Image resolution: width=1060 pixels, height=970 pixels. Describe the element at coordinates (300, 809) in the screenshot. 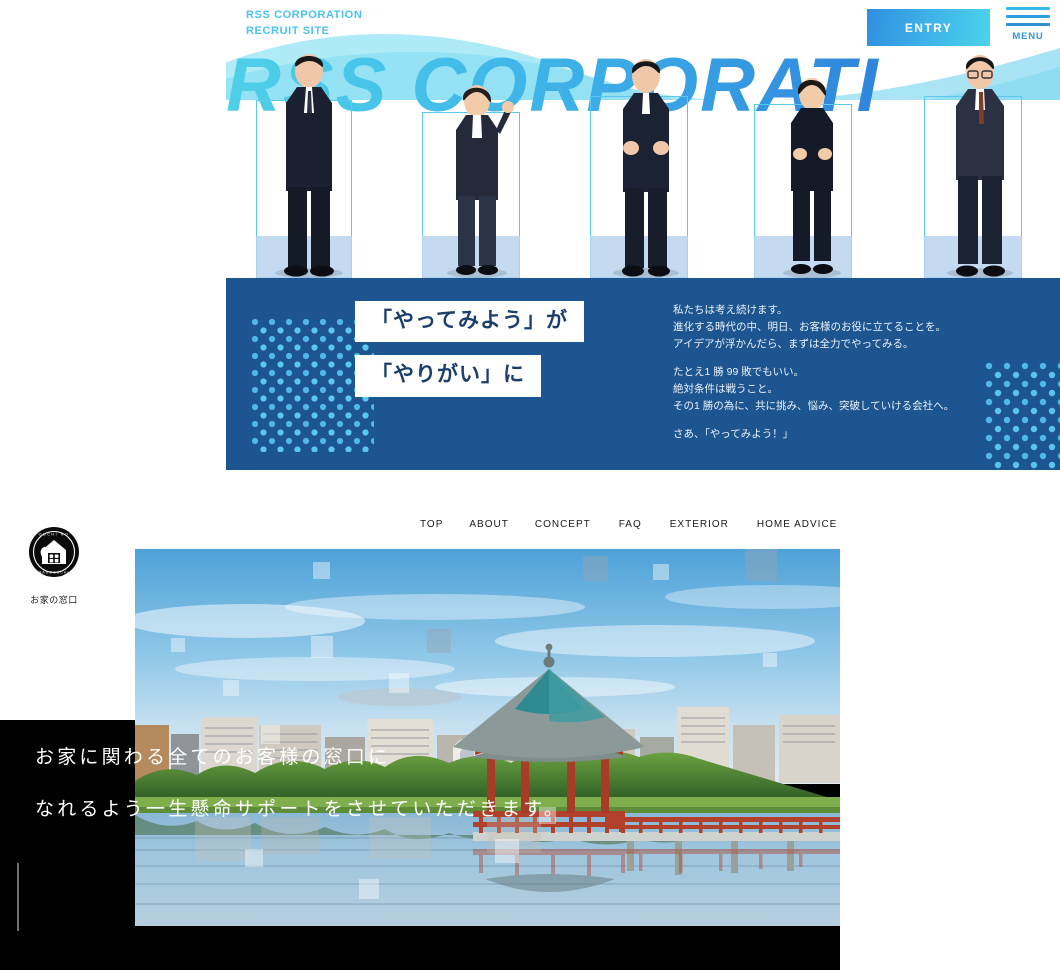

I see `tagline-line-2: なれるよう一生懸命サポートをさせていただきます。` at that location.